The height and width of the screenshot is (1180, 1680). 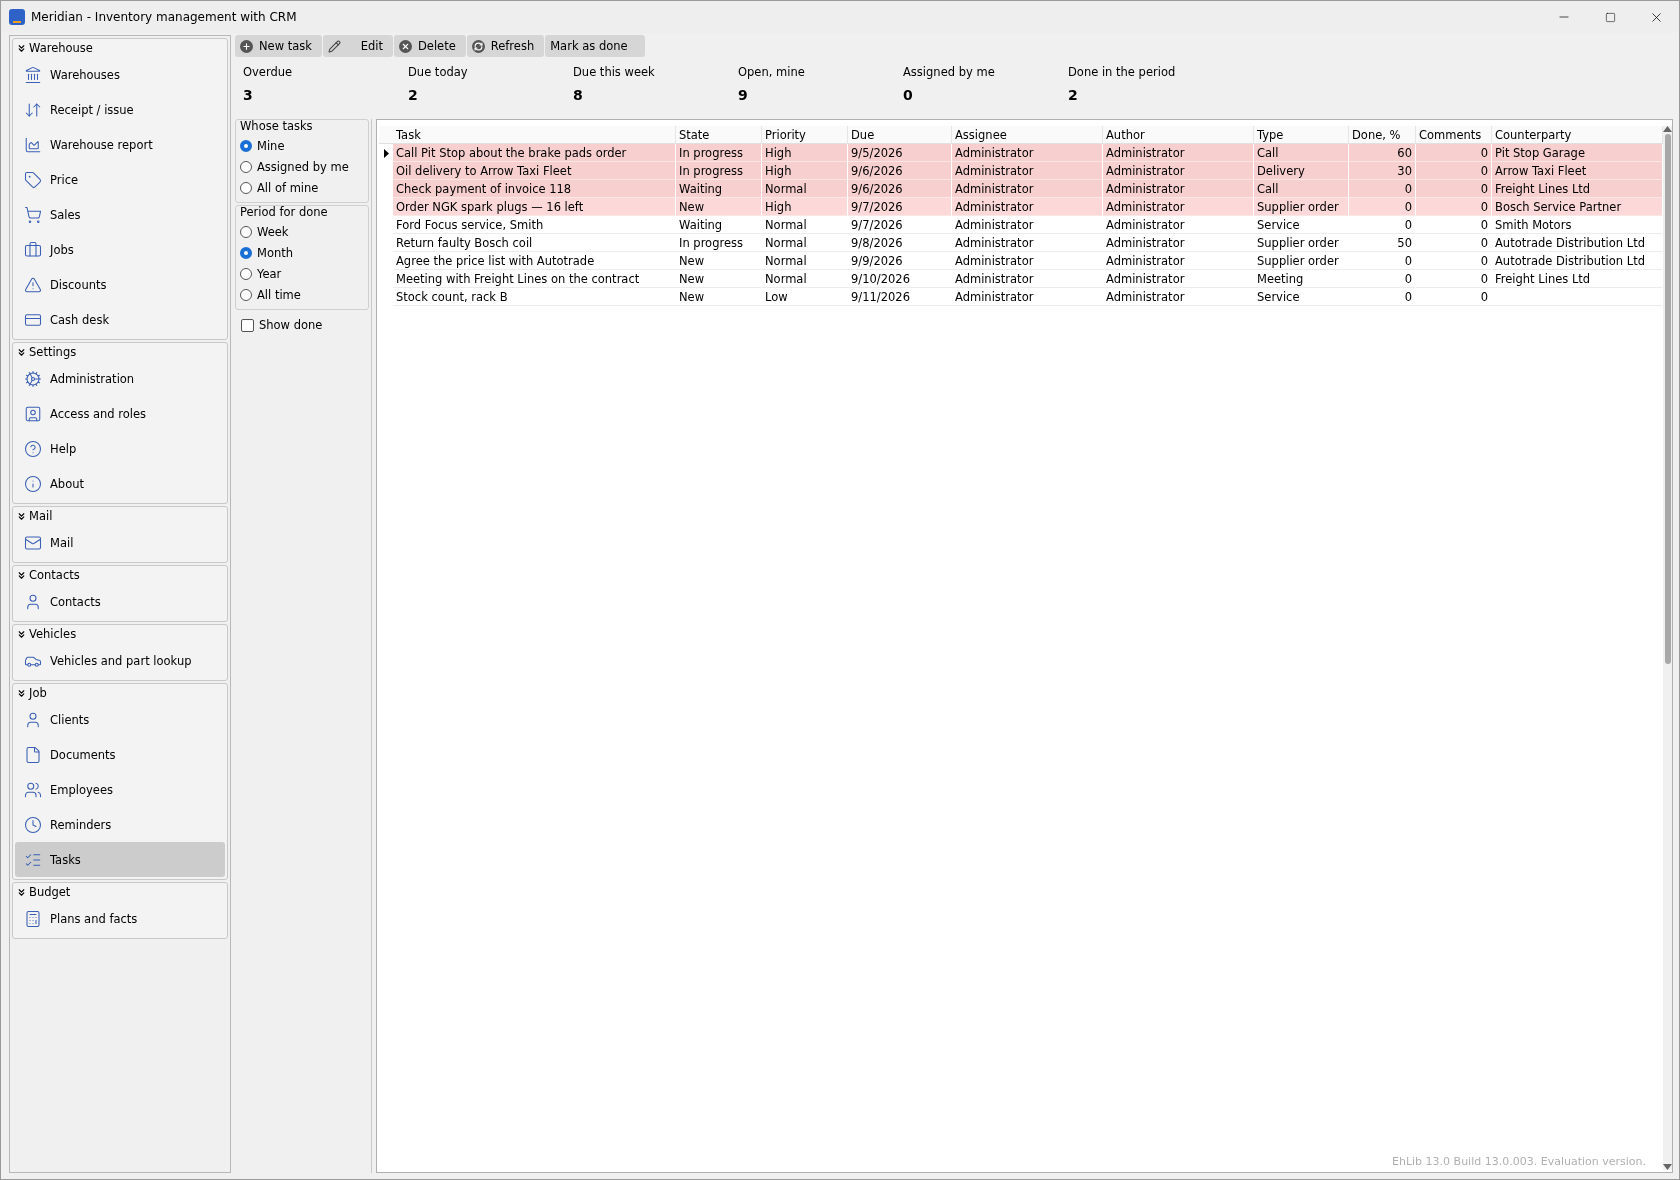 I want to click on radio-option: All of mine, so click(x=304, y=187).